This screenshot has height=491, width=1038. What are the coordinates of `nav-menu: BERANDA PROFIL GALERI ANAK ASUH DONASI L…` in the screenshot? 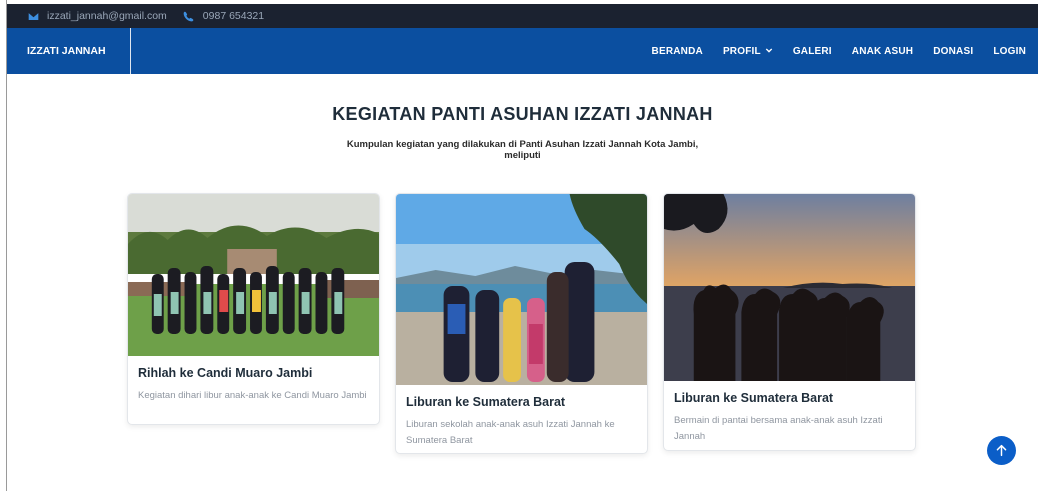 It's located at (845, 51).